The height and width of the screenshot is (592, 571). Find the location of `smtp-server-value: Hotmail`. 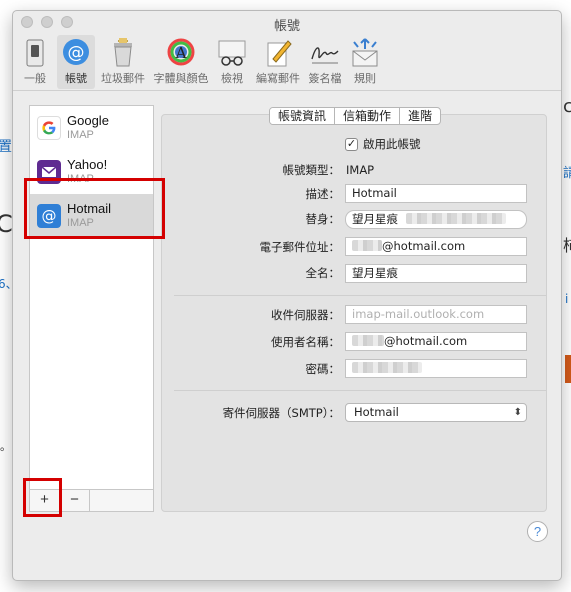

smtp-server-value: Hotmail is located at coordinates (376, 412).